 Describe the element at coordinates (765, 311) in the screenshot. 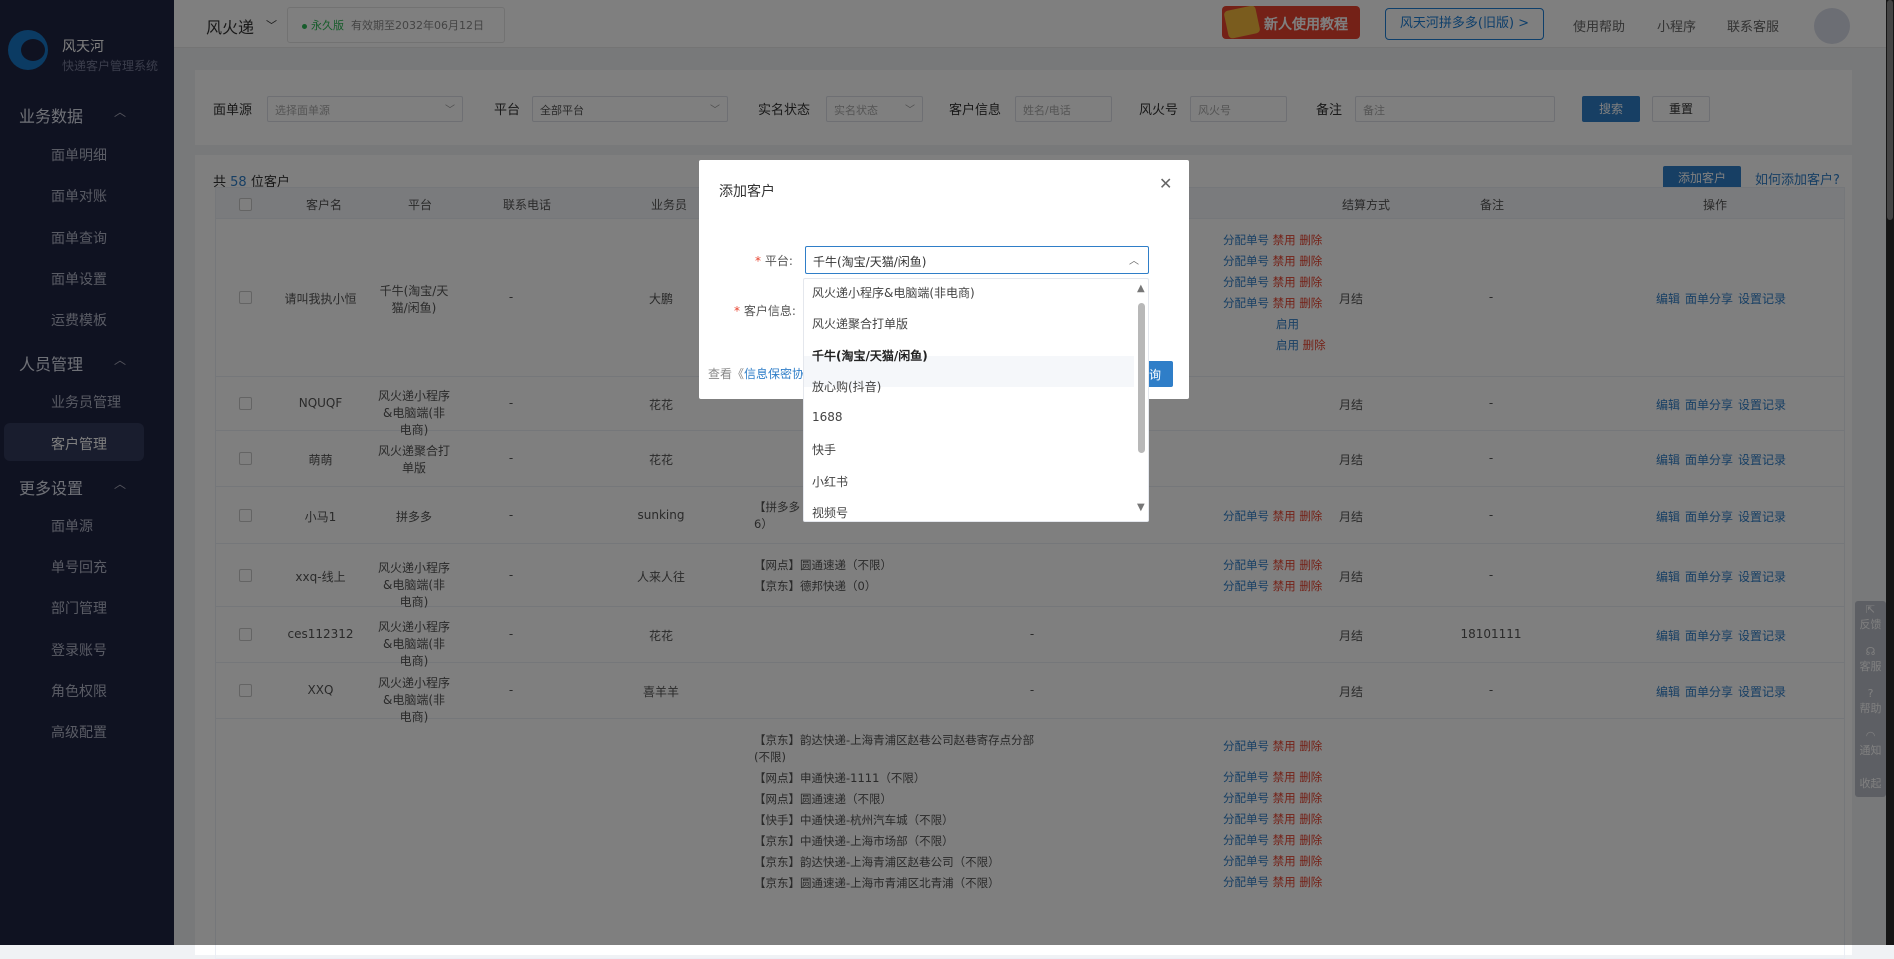

I see `customer-info-label: * 客户信息:` at that location.